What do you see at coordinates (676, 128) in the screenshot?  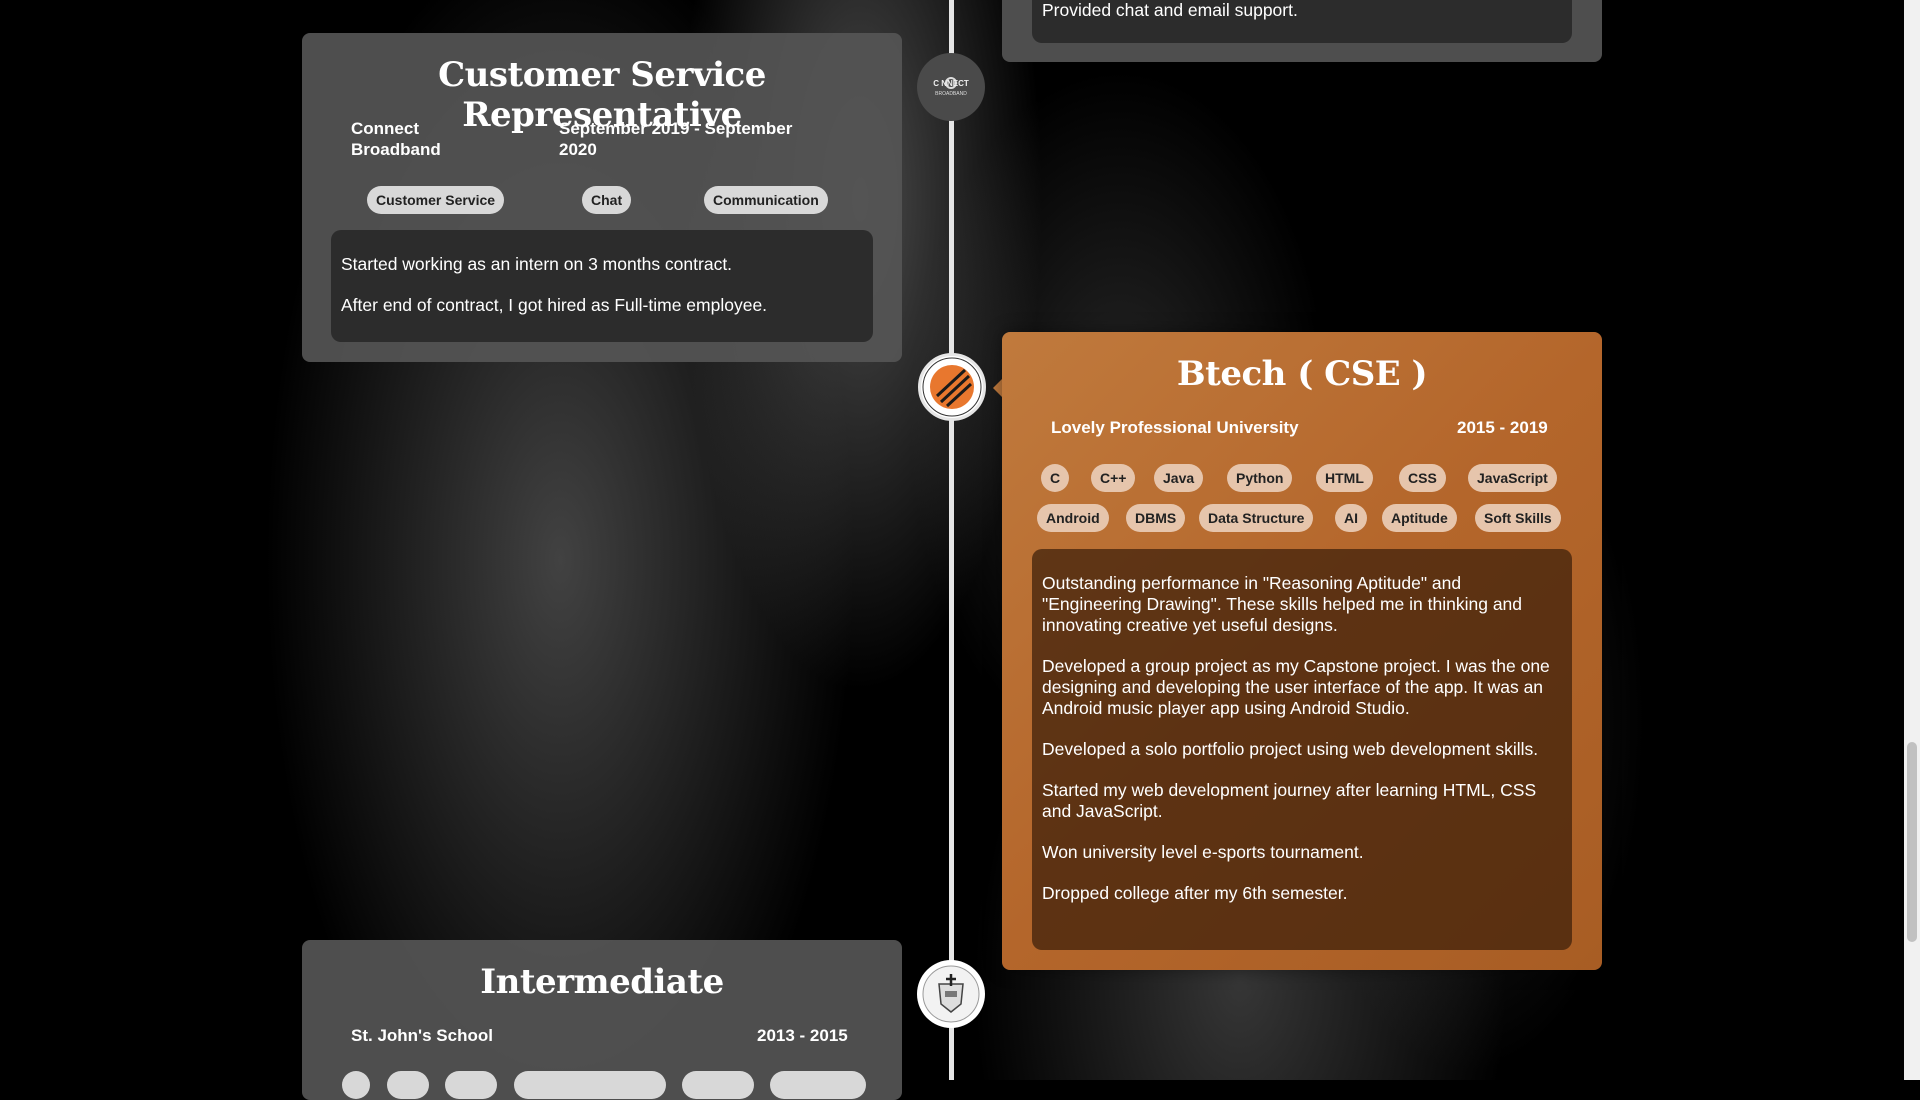 I see `job-dates-line1: September 2019 - September` at bounding box center [676, 128].